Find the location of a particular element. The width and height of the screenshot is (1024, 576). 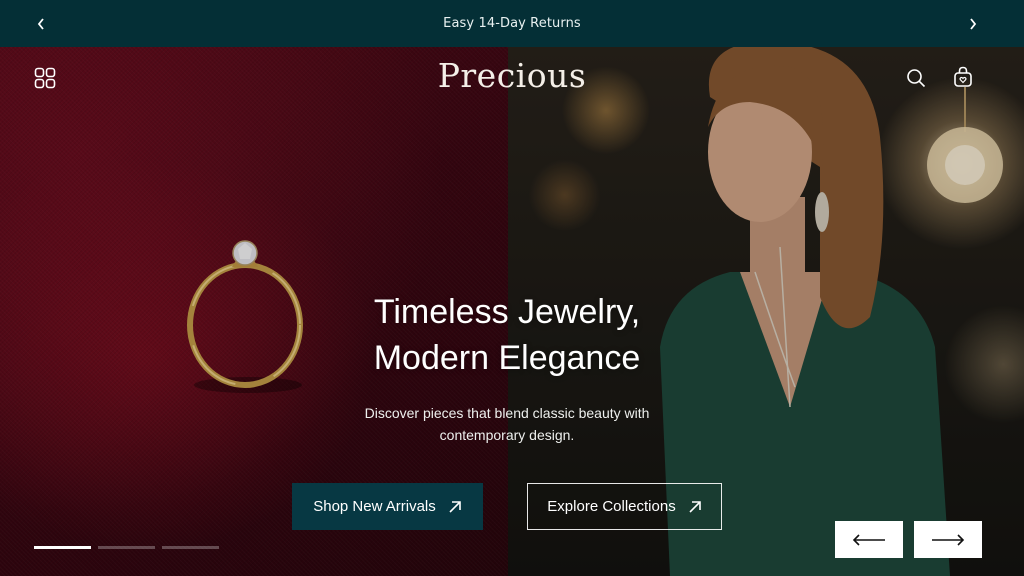

shop-new-arrivals-button: Shop New Arrivals is located at coordinates (387, 506).